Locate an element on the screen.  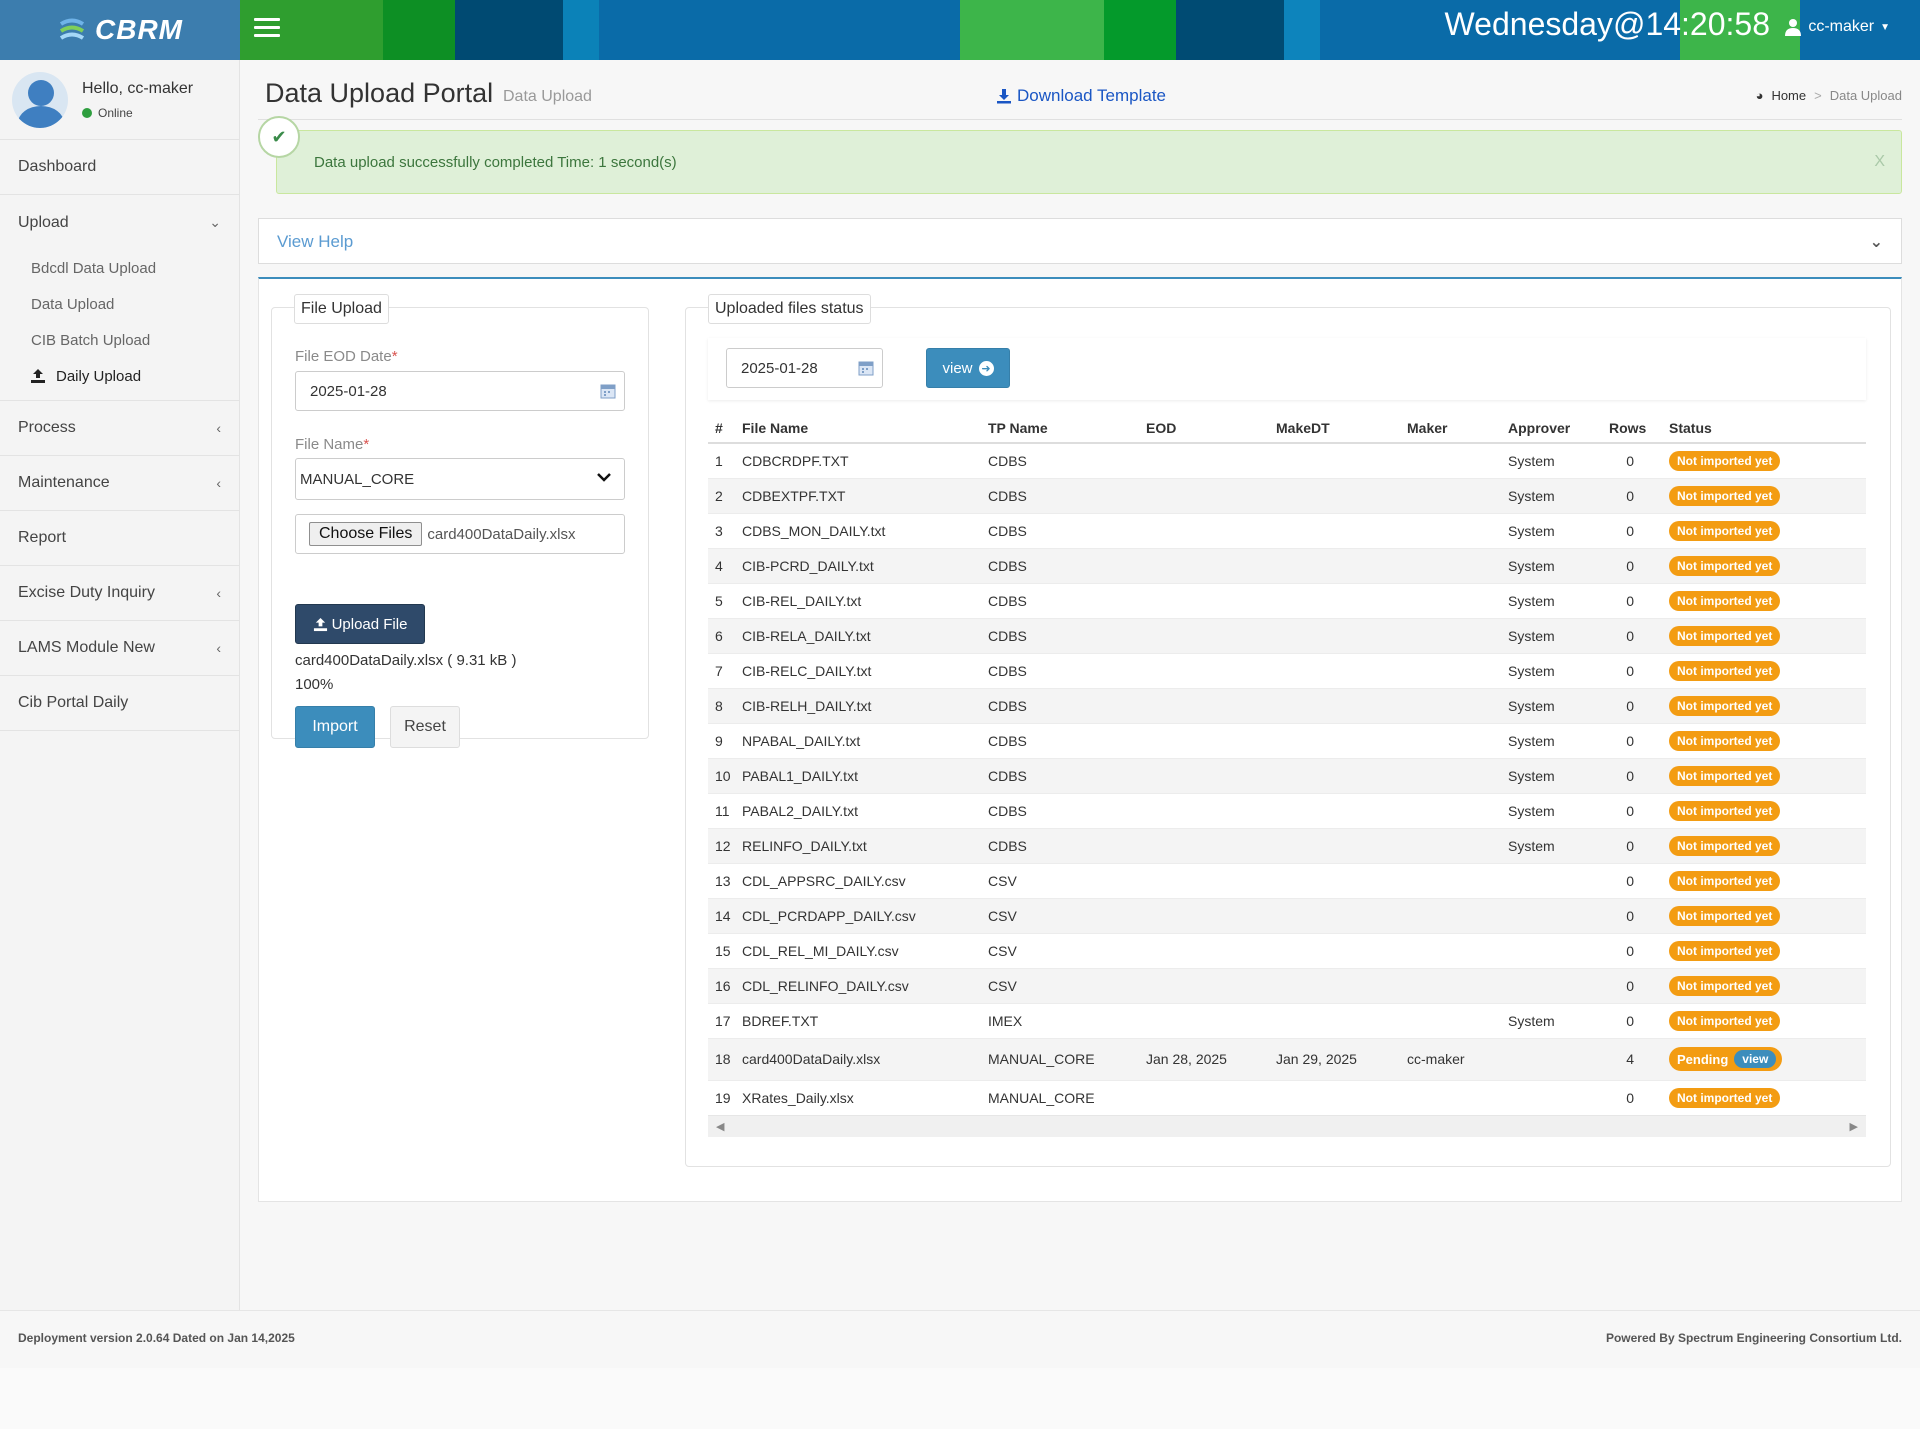
download-template-link: Download Template is located at coordinates (1081, 96).